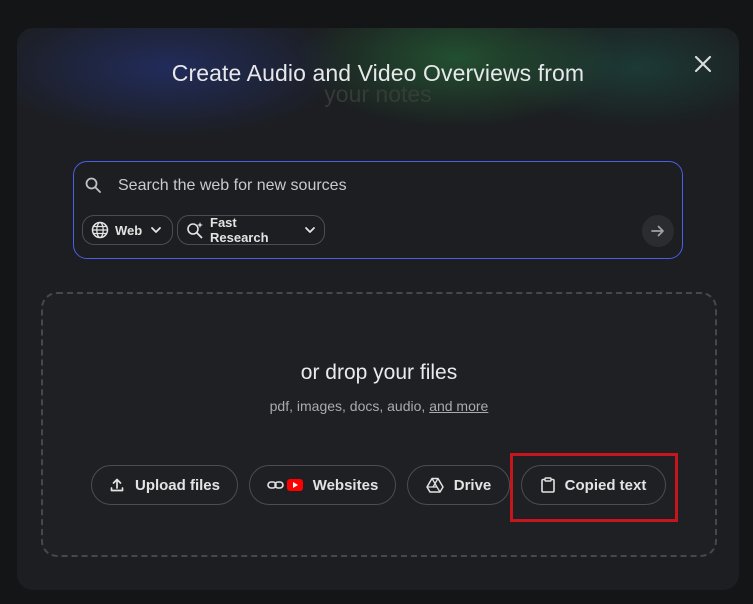 The image size is (753, 604). I want to click on research-mode-dropdown: Fast Research, so click(251, 230).